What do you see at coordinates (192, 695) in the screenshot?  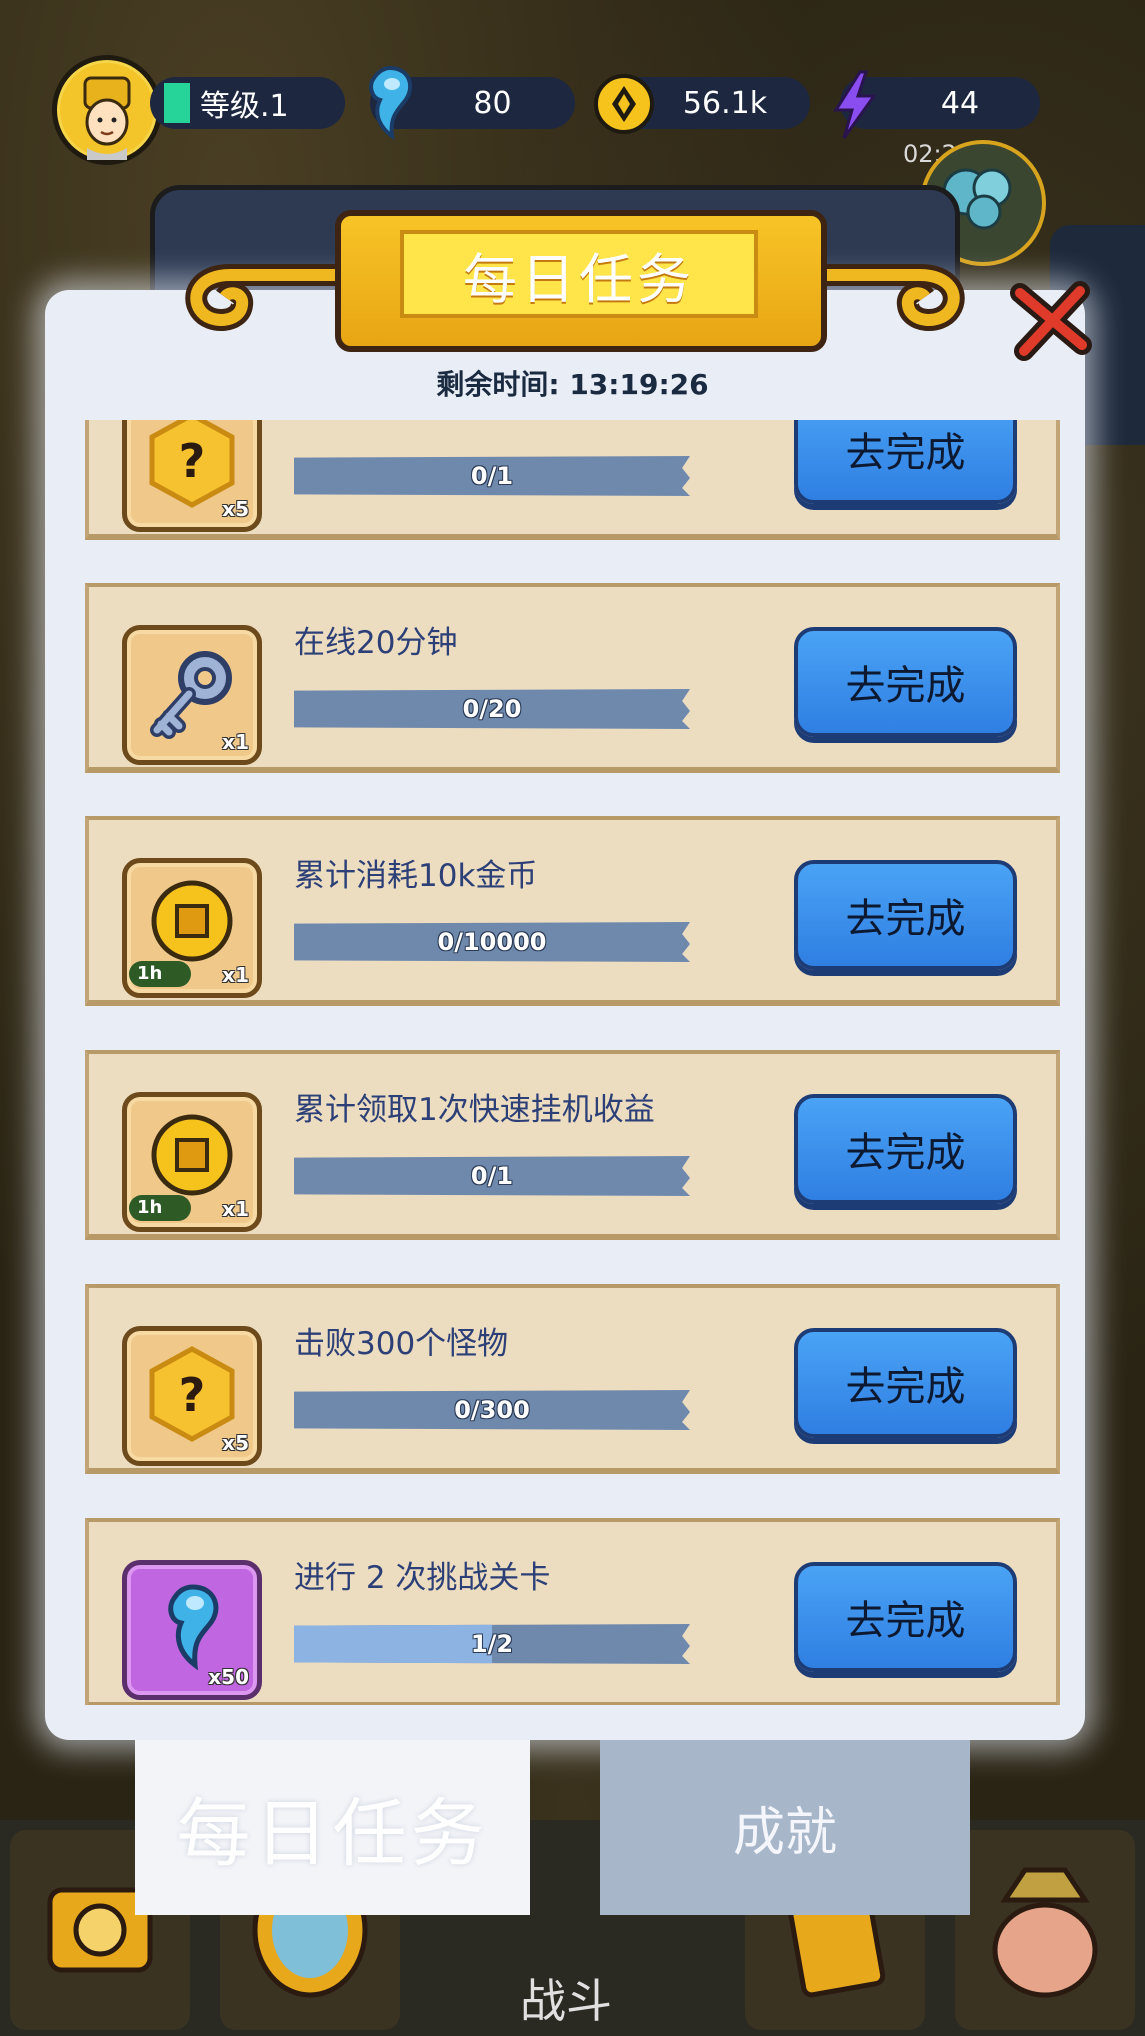 I see `reward-item: x1` at bounding box center [192, 695].